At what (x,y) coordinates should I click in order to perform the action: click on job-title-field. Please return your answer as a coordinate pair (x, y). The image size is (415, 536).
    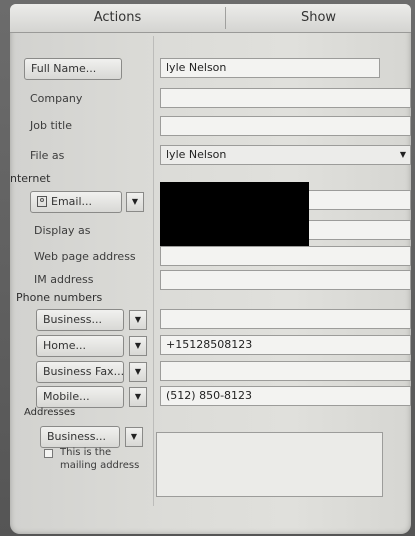
    Looking at the image, I should click on (285, 126).